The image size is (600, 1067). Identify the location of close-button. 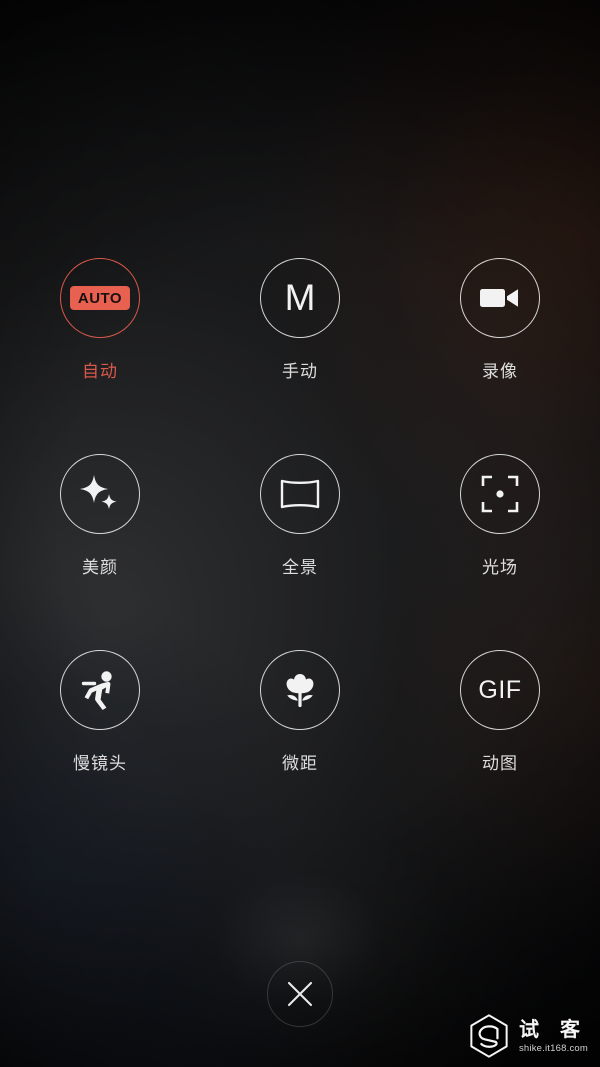
(300, 994).